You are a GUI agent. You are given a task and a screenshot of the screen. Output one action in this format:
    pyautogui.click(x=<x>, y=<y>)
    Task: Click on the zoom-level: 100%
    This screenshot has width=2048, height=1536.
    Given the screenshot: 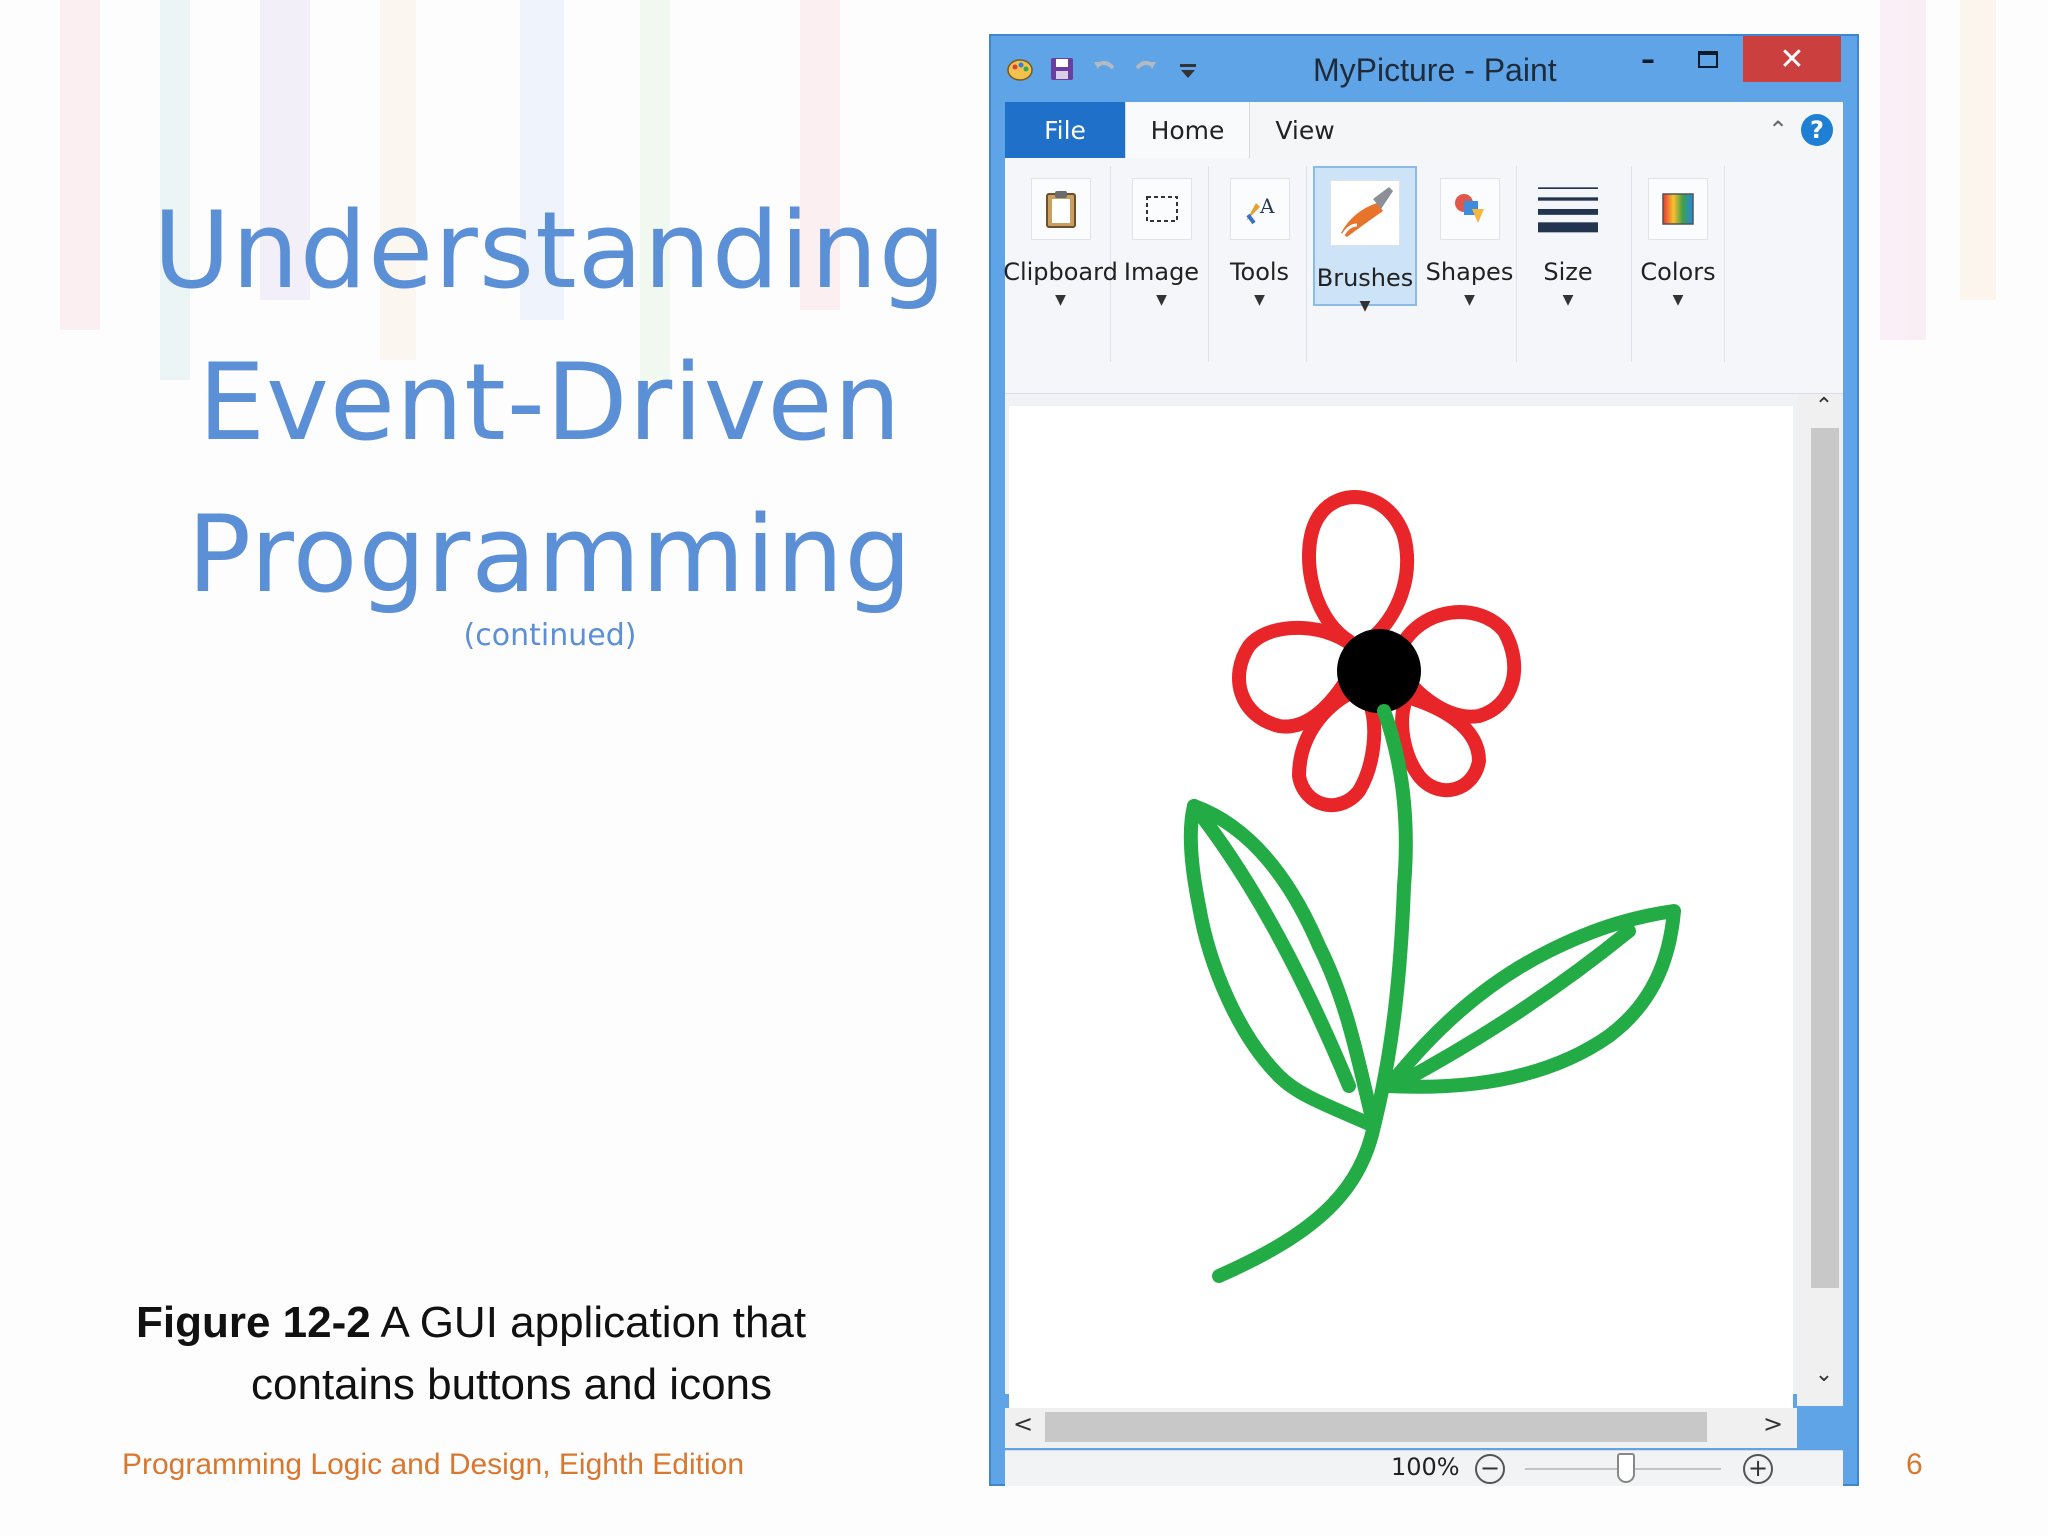 What is the action you would take?
    pyautogui.click(x=1425, y=1467)
    